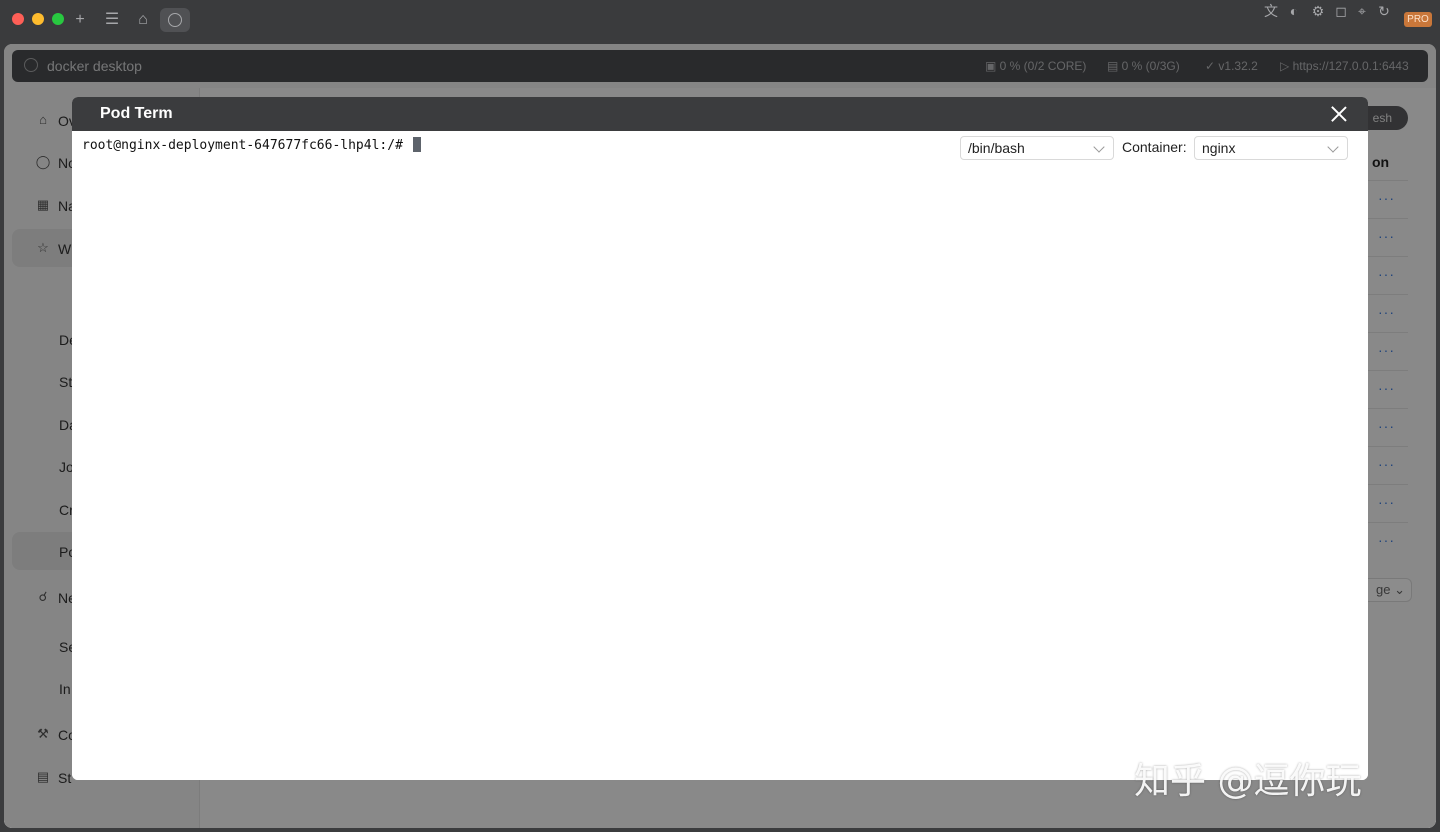 This screenshot has width=1440, height=832. I want to click on gear-icon: ⚙, so click(1318, 11).